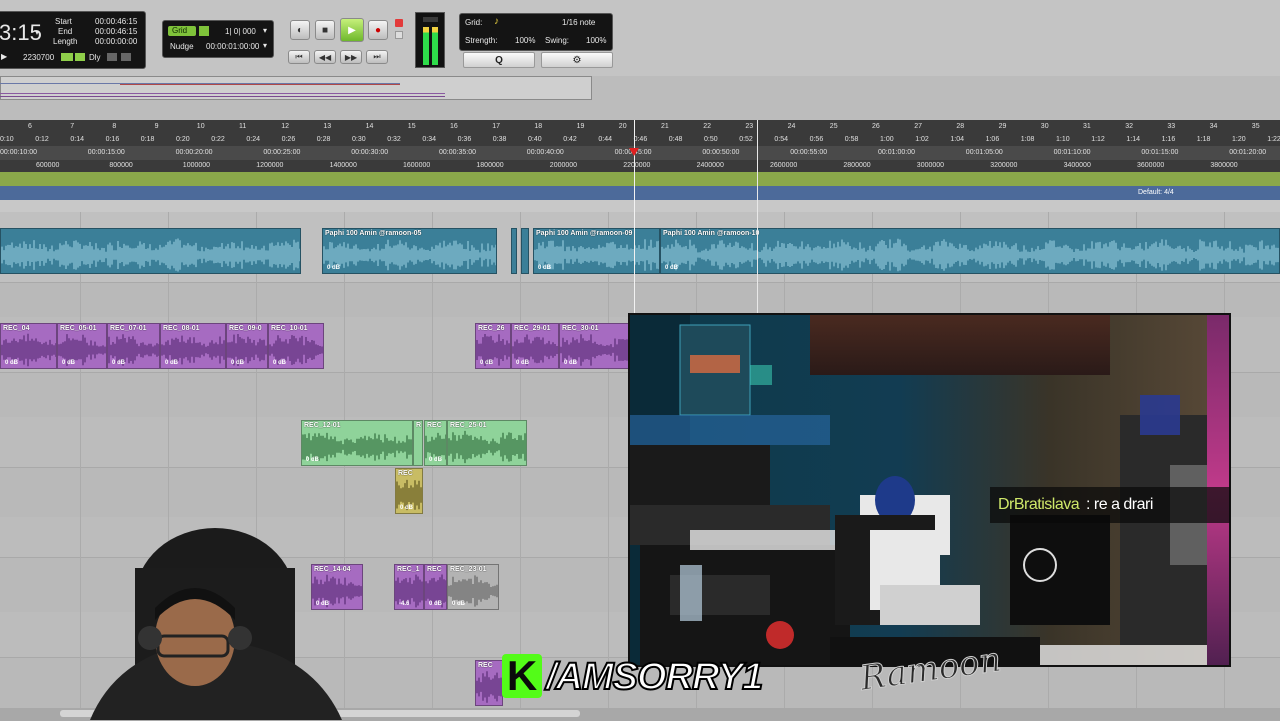 The image size is (1280, 721). What do you see at coordinates (640, 179) in the screenshot?
I see `marker-ruler` at bounding box center [640, 179].